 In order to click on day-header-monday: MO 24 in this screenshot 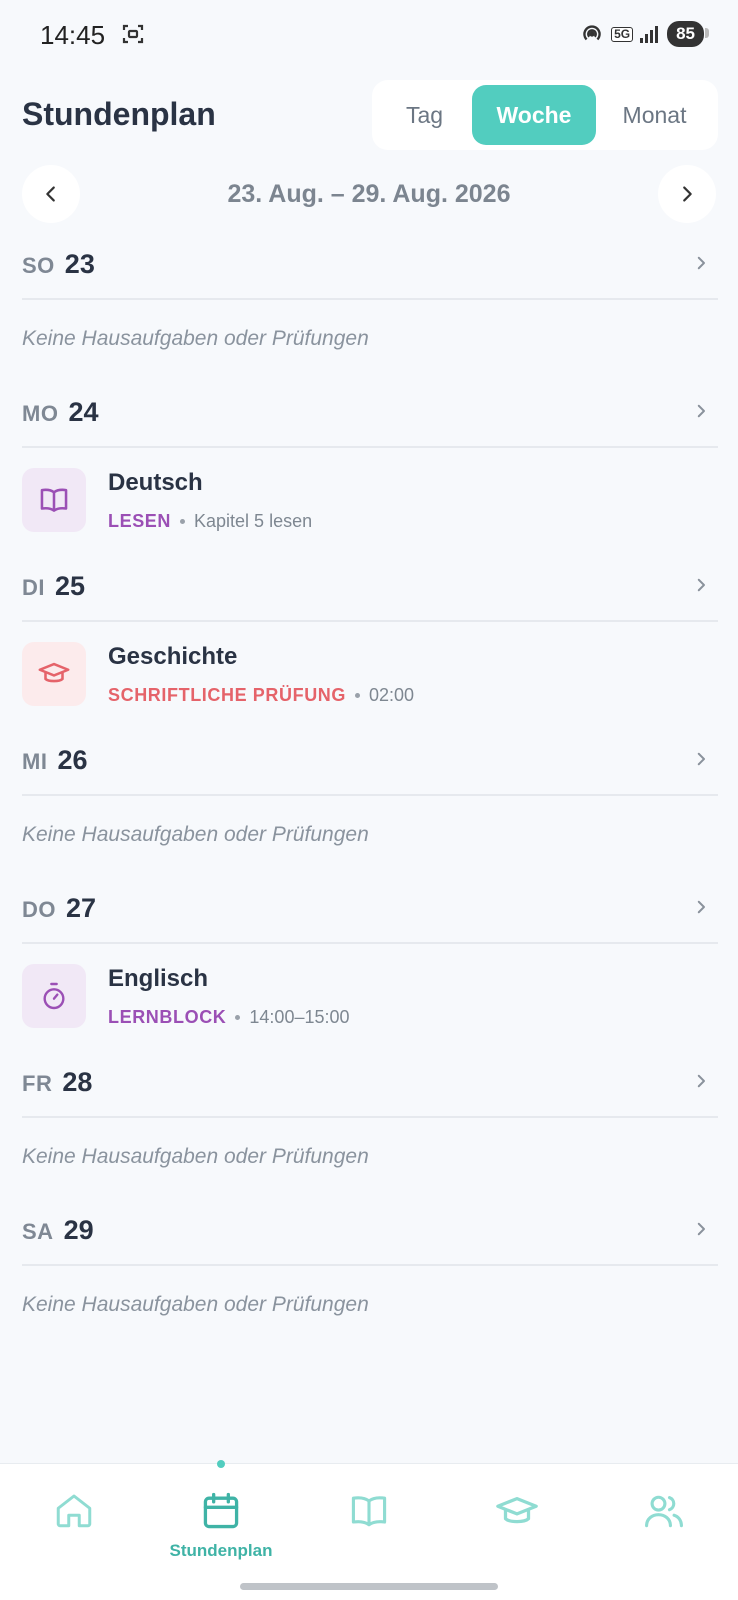, I will do `click(370, 413)`.